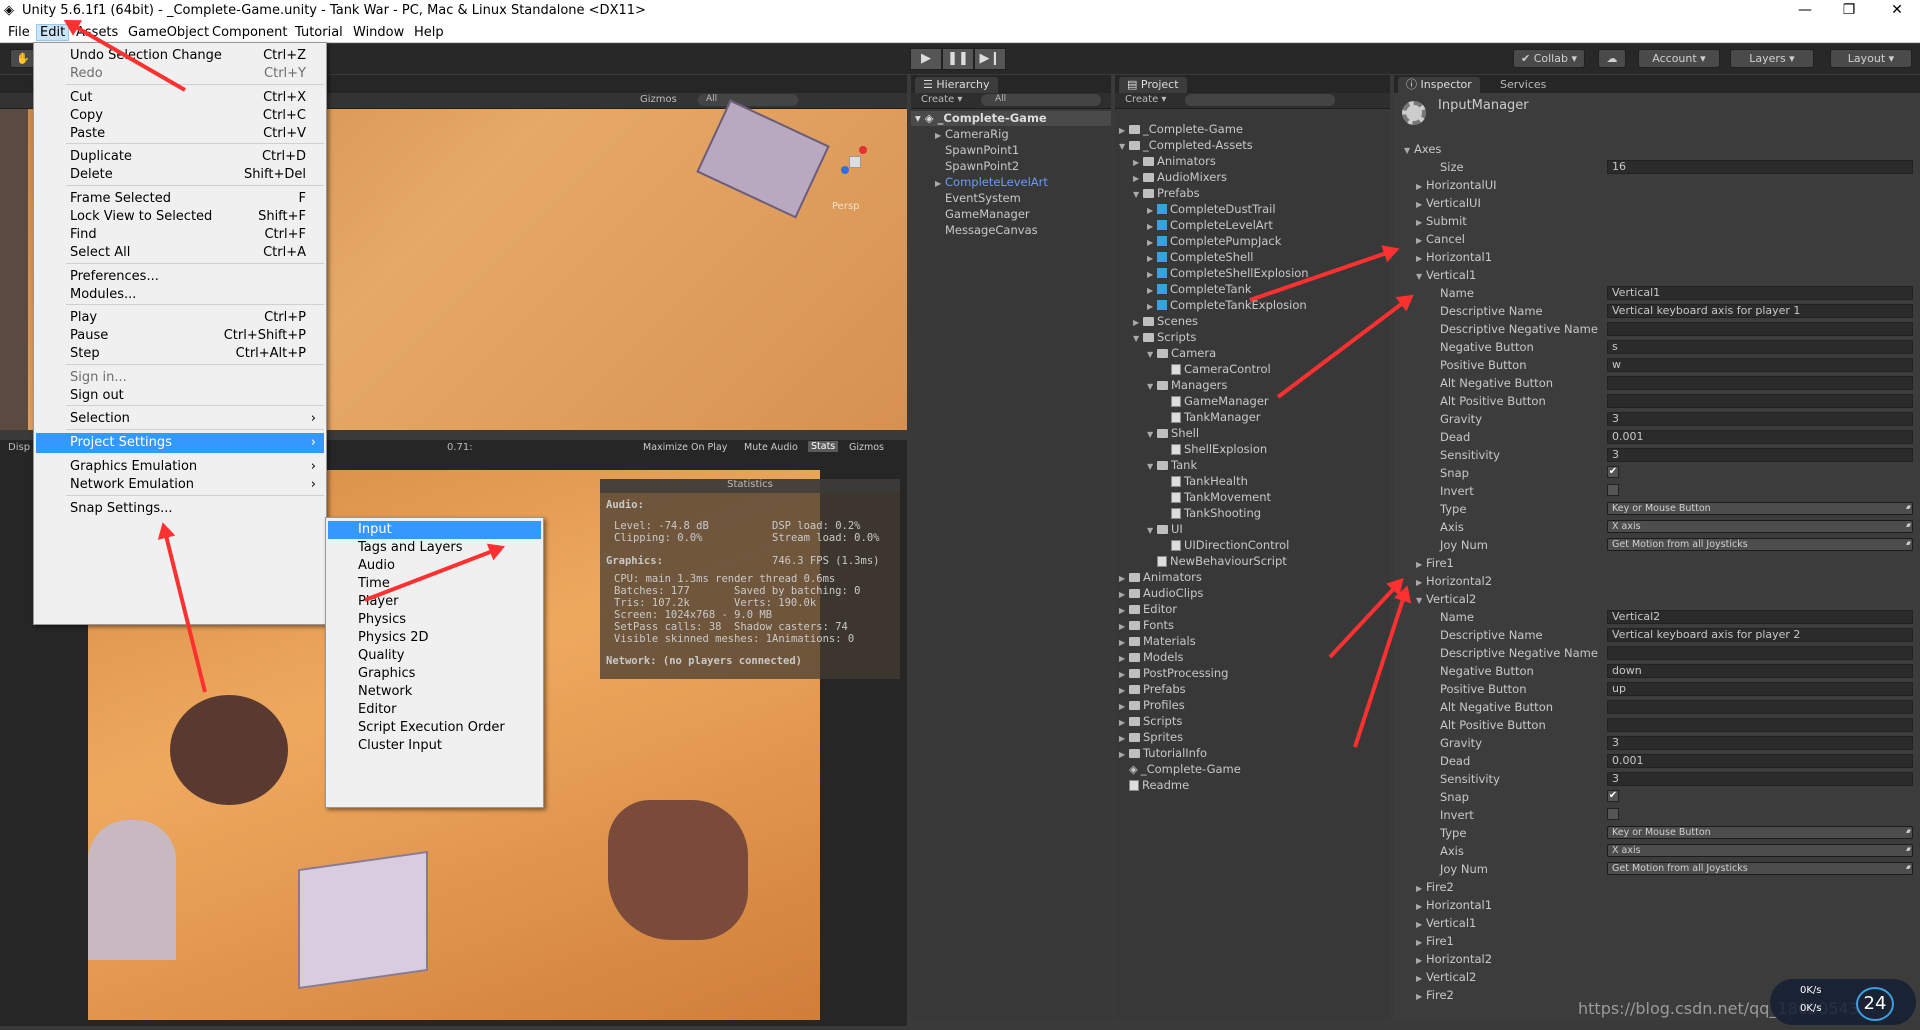 The image size is (1920, 1030). Describe the element at coordinates (1151, 657) in the screenshot. I see `project-item: ▶ Models` at that location.